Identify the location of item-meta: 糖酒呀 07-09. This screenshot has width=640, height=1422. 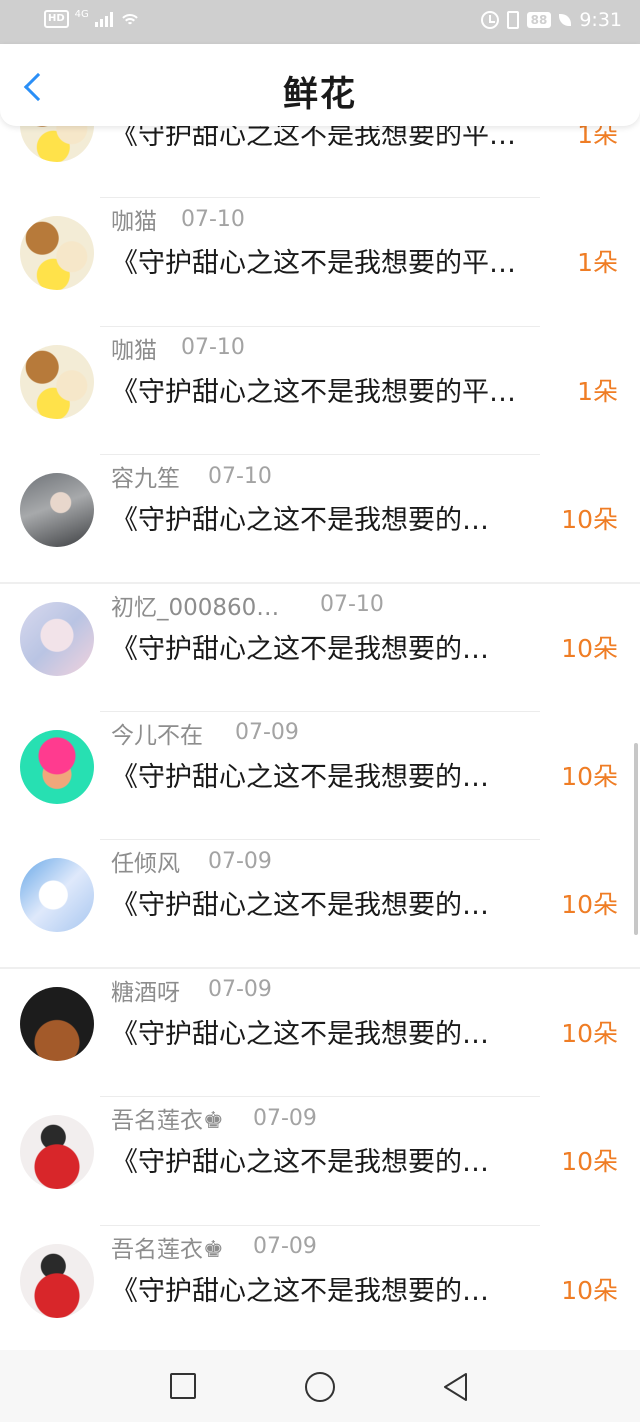
(191, 990).